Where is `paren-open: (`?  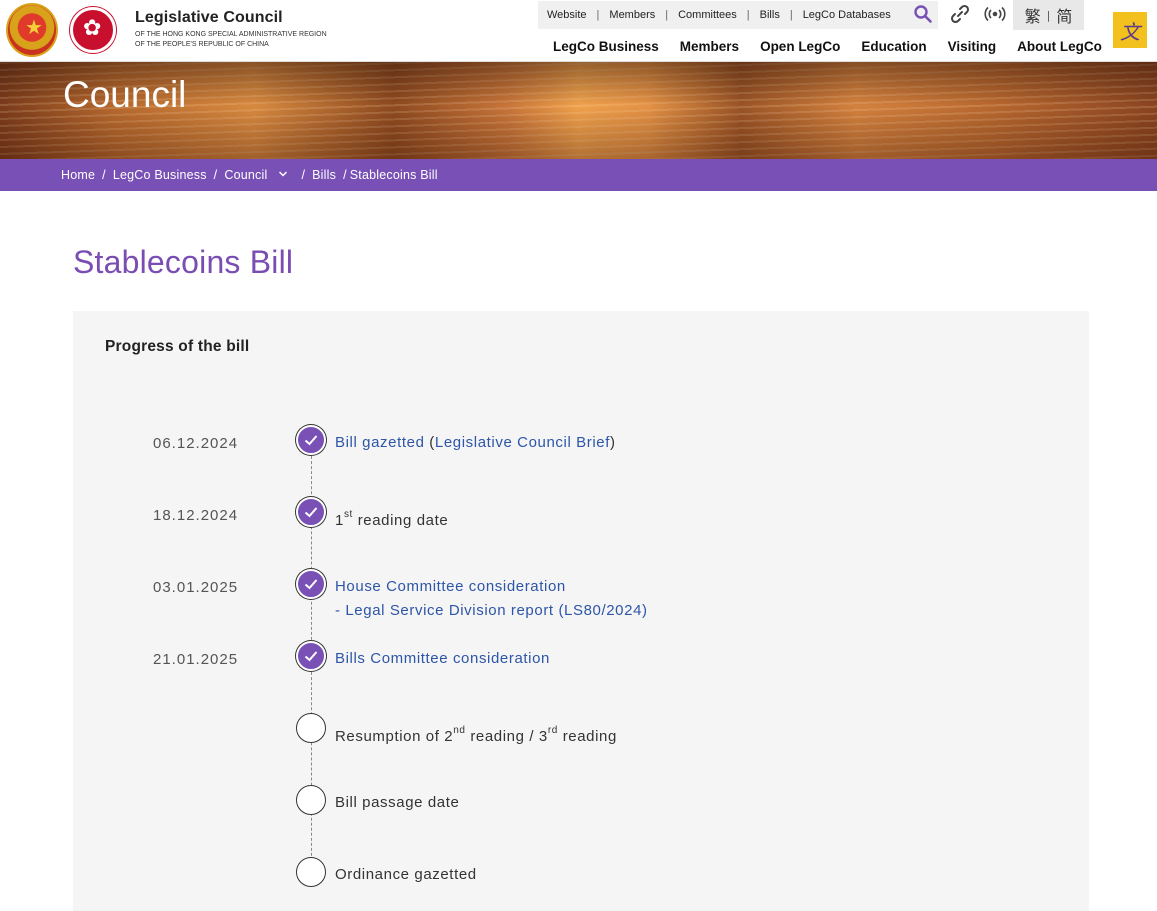 paren-open: ( is located at coordinates (429, 442).